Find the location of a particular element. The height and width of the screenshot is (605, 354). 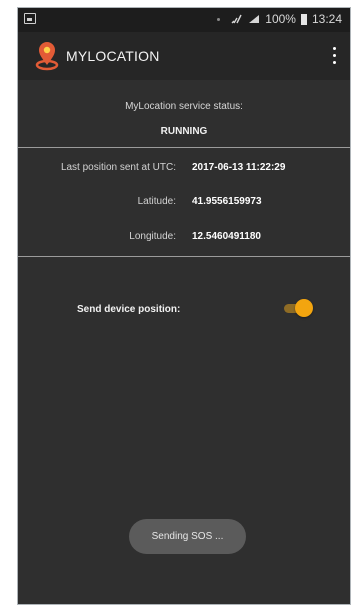

wifi-icon is located at coordinates (236, 19).